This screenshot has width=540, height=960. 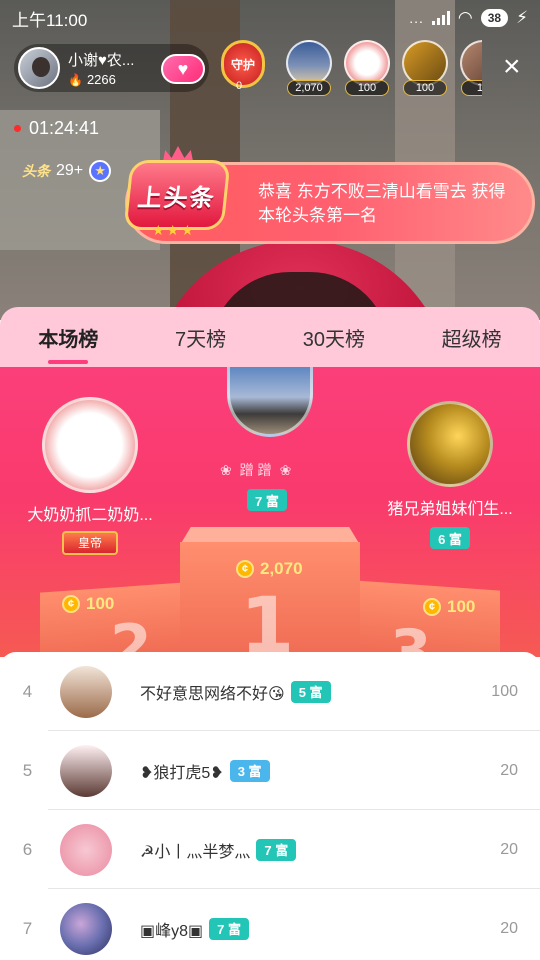 I want to click on tab-7-days: 7天榜, so click(x=200, y=337).